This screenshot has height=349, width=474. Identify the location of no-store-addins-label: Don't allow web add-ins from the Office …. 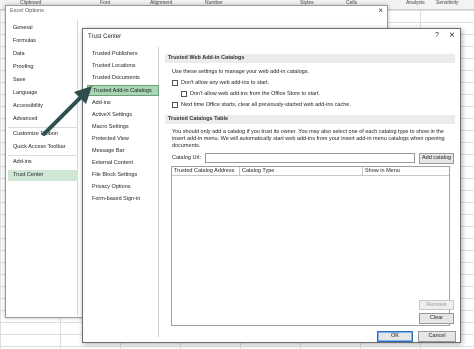
(255, 94).